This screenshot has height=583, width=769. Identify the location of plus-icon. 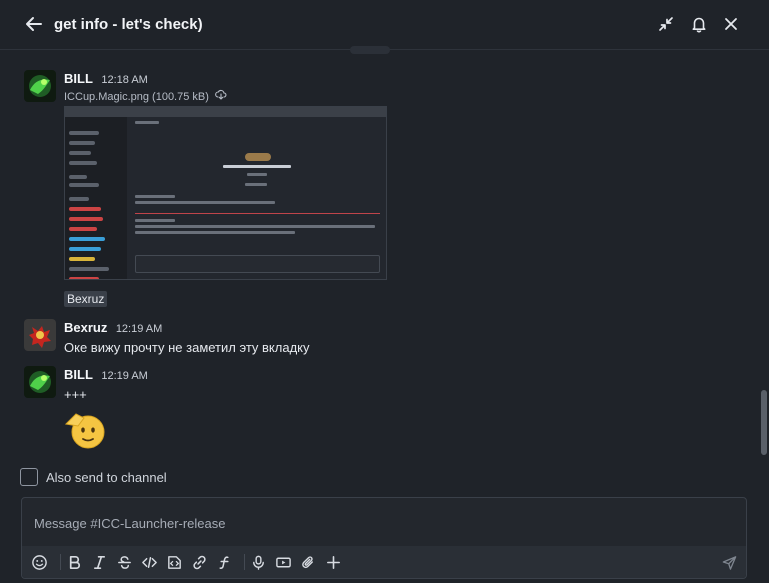
(333, 562).